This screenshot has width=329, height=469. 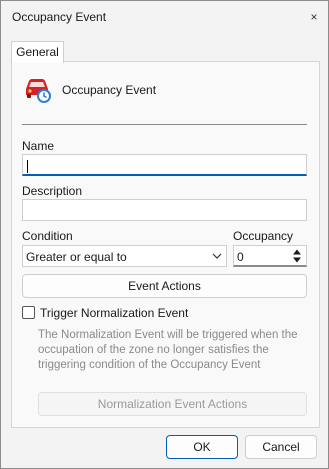 I want to click on header-separator, so click(x=164, y=124).